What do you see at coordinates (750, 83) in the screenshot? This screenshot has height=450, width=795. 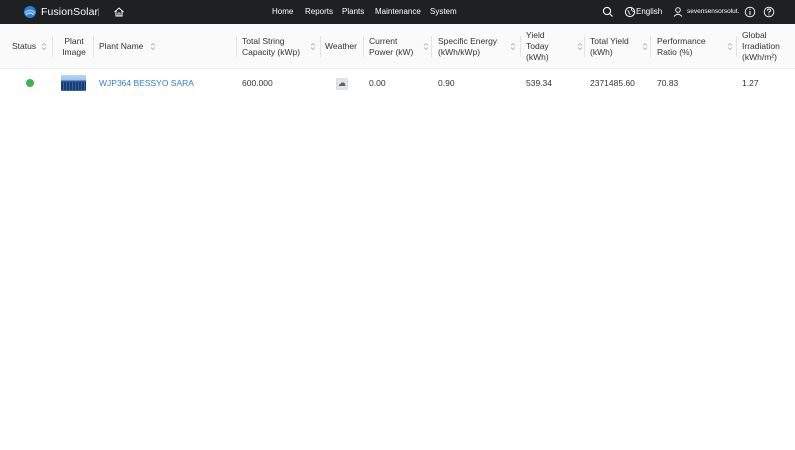 I see `cell-global-irradiation: 1.27` at bounding box center [750, 83].